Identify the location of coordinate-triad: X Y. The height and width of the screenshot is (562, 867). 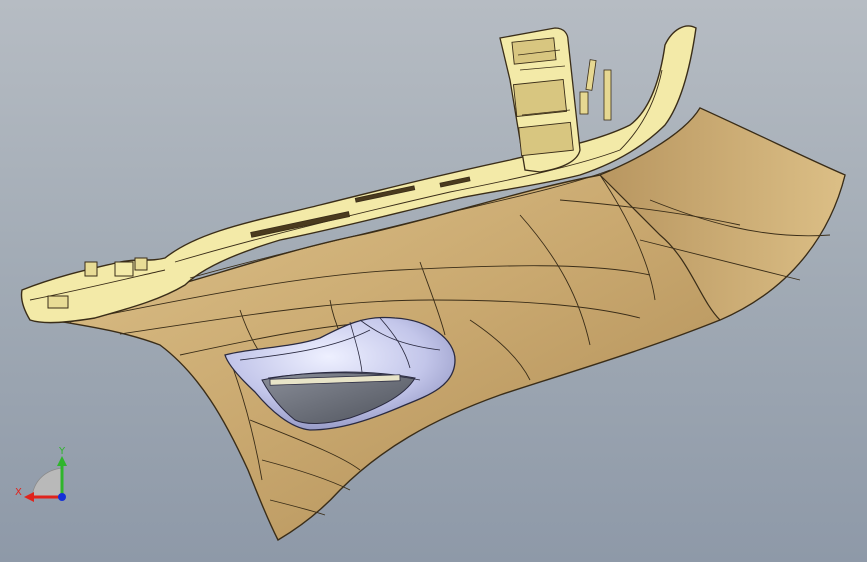
(41, 474).